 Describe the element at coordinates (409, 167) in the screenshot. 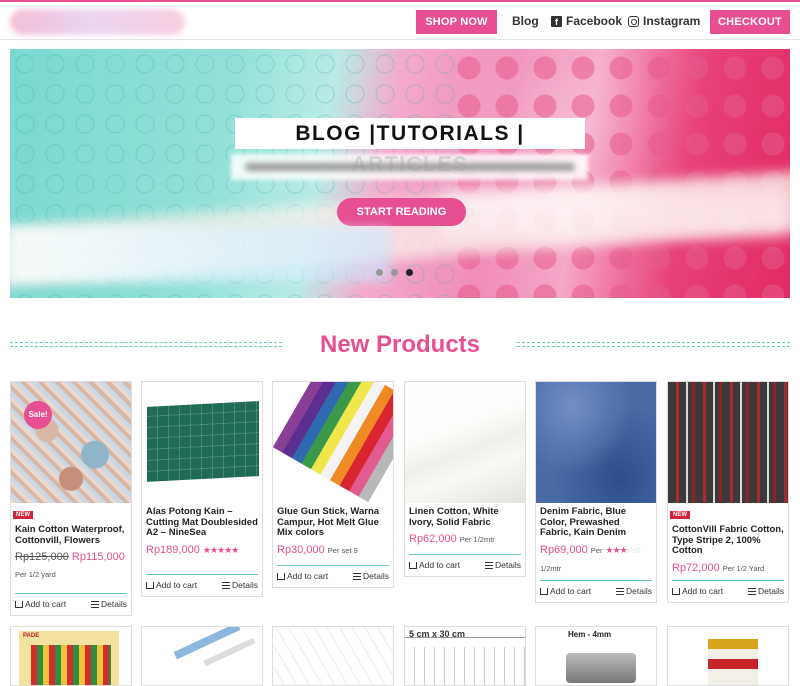

I see `hero-subtitle-blurred` at that location.